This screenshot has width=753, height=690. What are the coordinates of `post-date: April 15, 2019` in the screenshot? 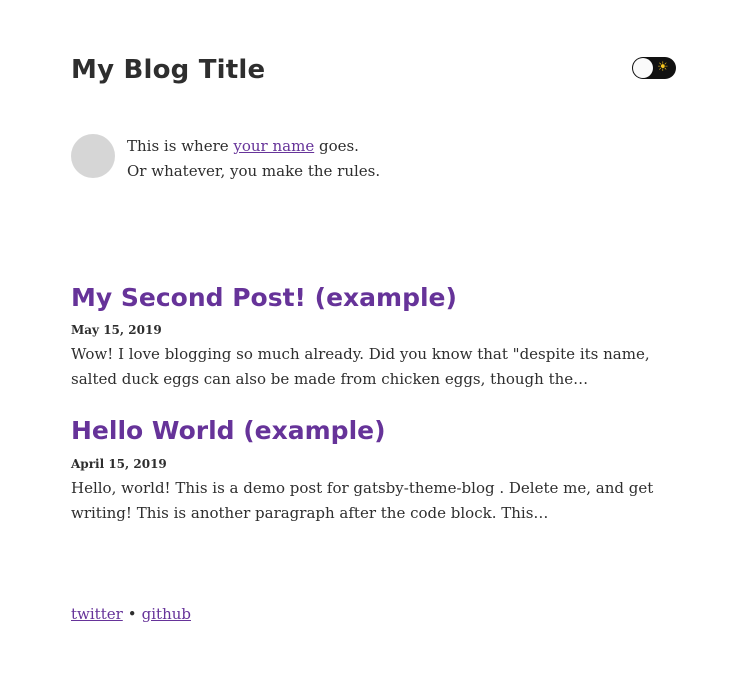 It's located at (119, 464).